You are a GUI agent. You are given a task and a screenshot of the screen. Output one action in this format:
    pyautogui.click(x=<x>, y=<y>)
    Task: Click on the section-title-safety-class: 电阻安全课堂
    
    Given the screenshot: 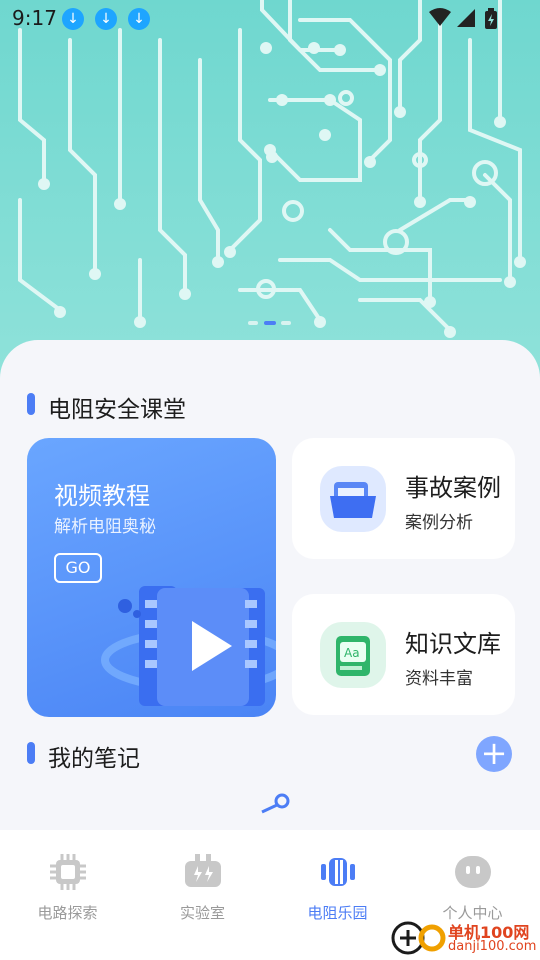 What is the action you would take?
    pyautogui.click(x=117, y=410)
    